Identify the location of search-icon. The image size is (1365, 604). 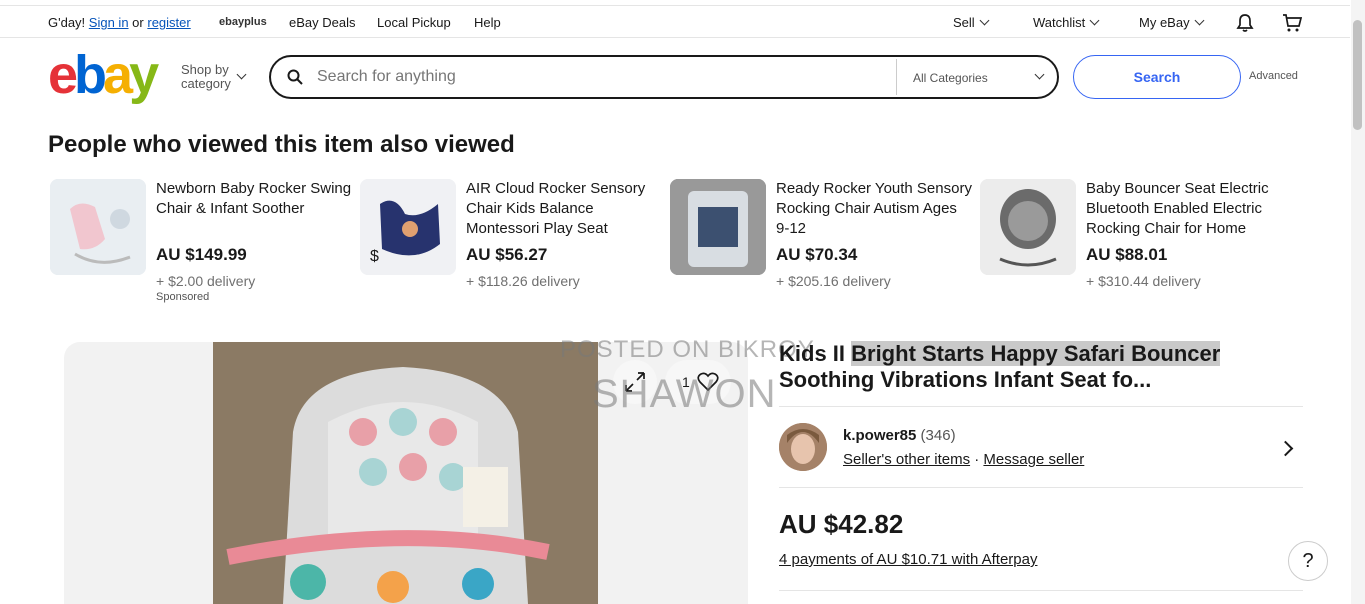
(295, 77).